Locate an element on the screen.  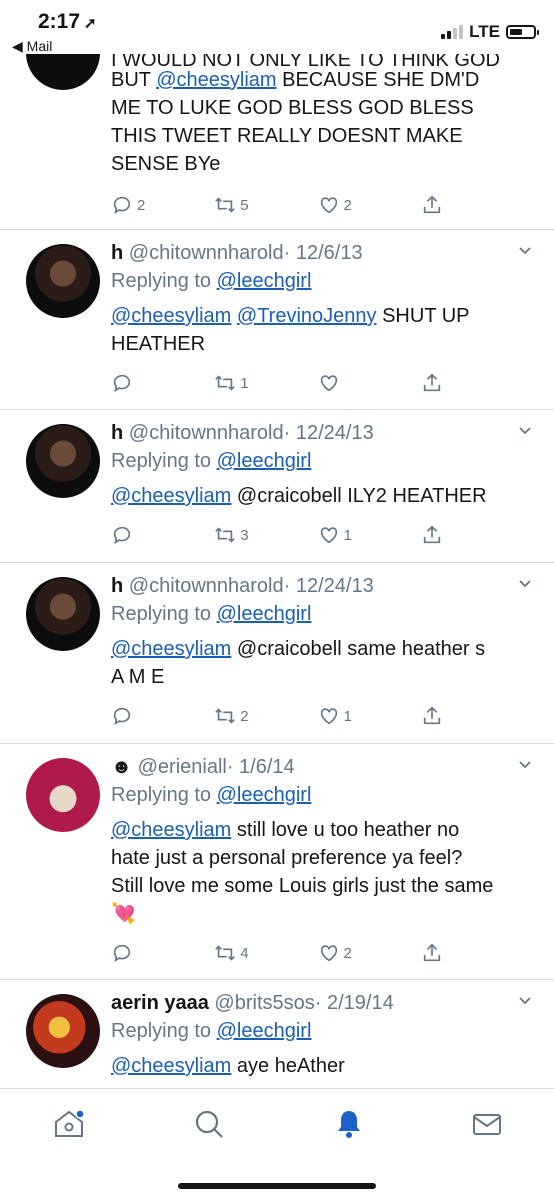
tweet-text: @craicobell ILY2 HEATHER is located at coordinates (359, 496).